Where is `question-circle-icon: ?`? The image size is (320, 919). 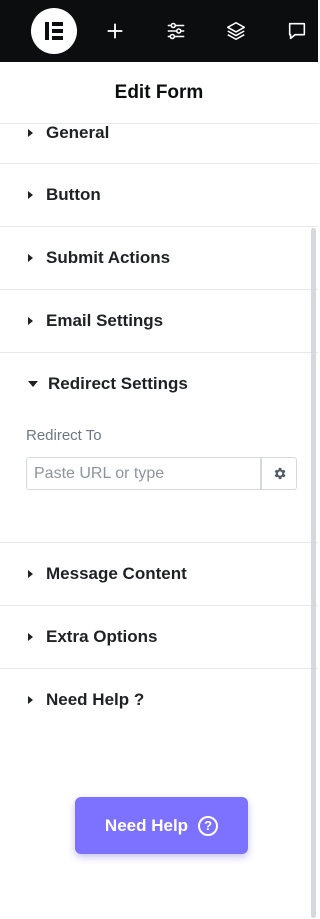
question-circle-icon: ? is located at coordinates (208, 825).